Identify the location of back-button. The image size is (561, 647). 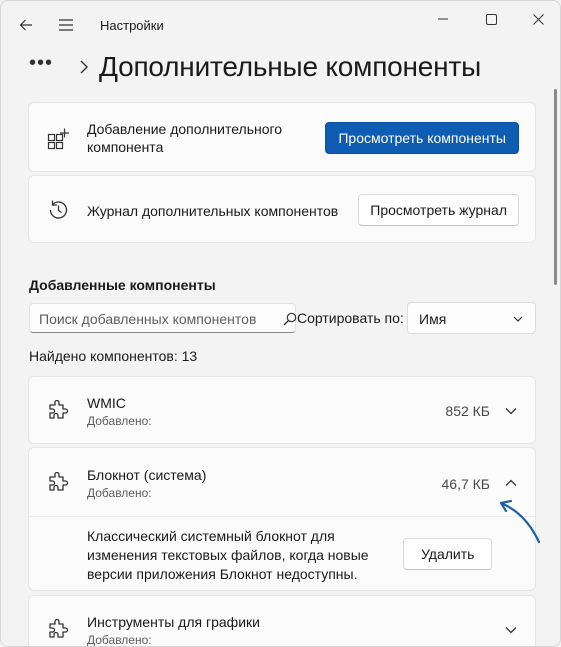
(26, 25).